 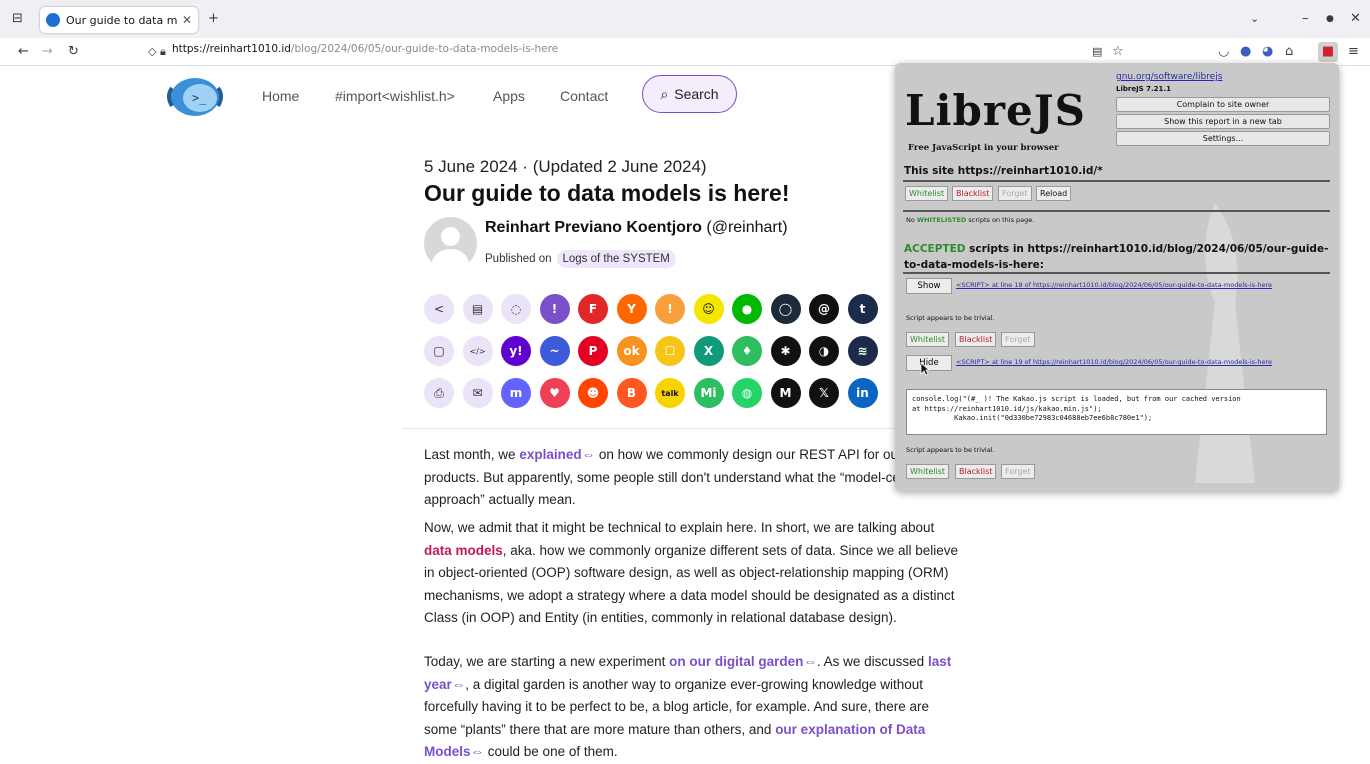 I want to click on script2-blacklist-button: Blacklist, so click(x=976, y=471).